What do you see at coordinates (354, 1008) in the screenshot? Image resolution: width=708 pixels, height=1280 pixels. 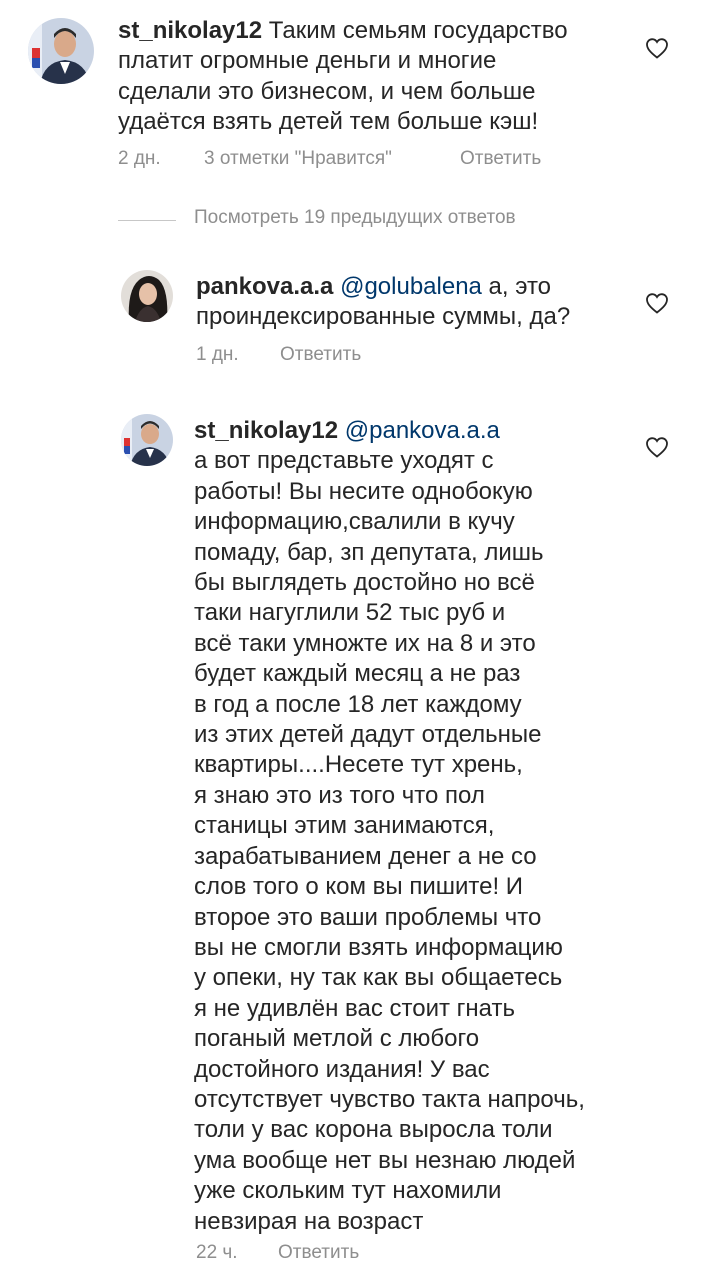 I see `comment-line: я не удивлён вас стоит гнать` at bounding box center [354, 1008].